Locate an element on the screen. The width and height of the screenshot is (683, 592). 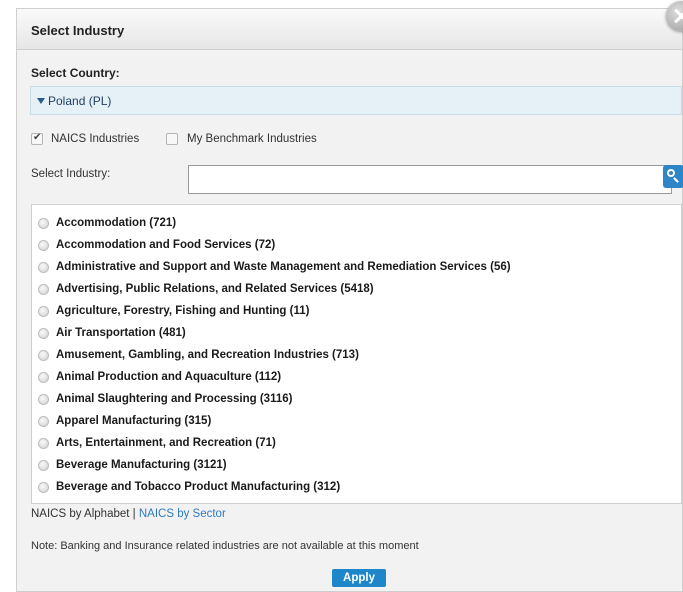
country-label: Select Country: is located at coordinates (75, 73).